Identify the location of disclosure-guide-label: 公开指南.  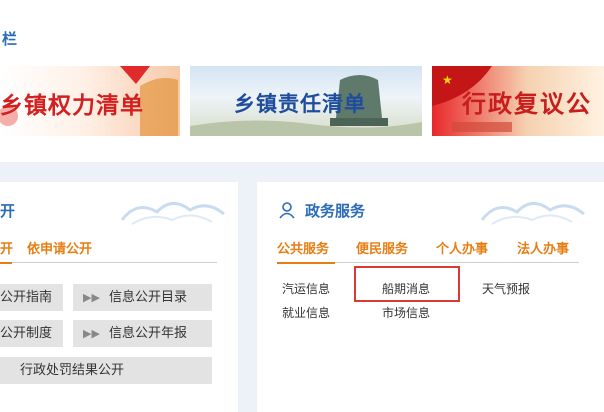
(26, 297).